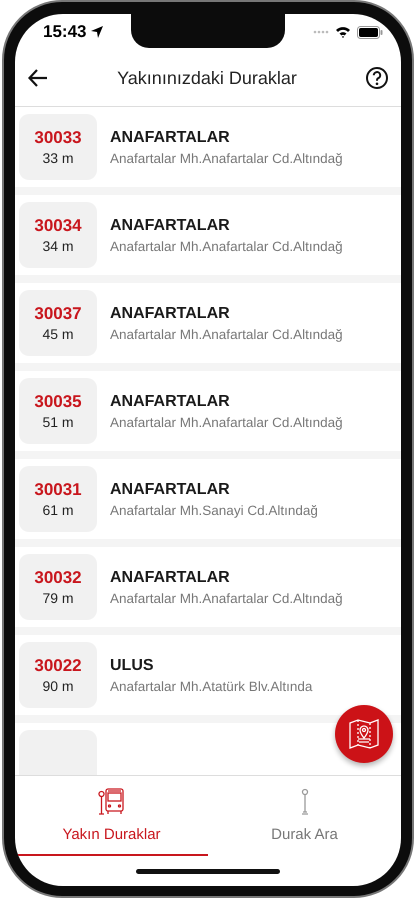 Image resolution: width=416 pixels, height=900 pixels. I want to click on screen-title: Yakınınızdaki Duraklar, so click(207, 78).